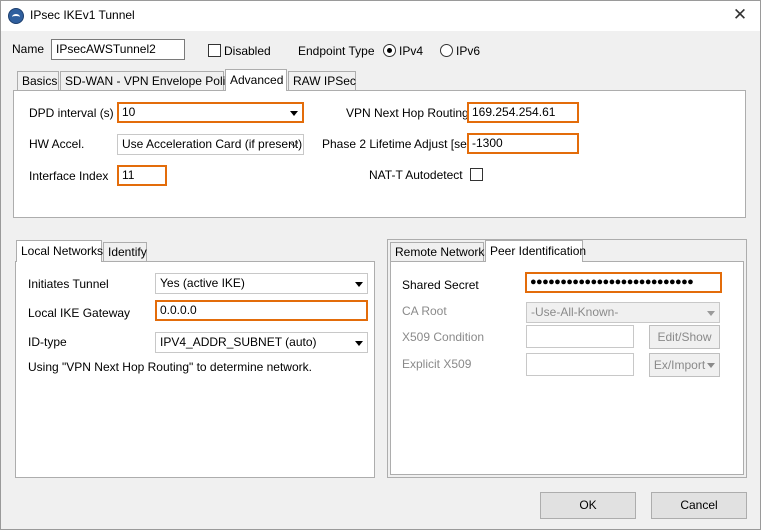  Describe the element at coordinates (580, 364) in the screenshot. I see `explicit-x509-input` at that location.